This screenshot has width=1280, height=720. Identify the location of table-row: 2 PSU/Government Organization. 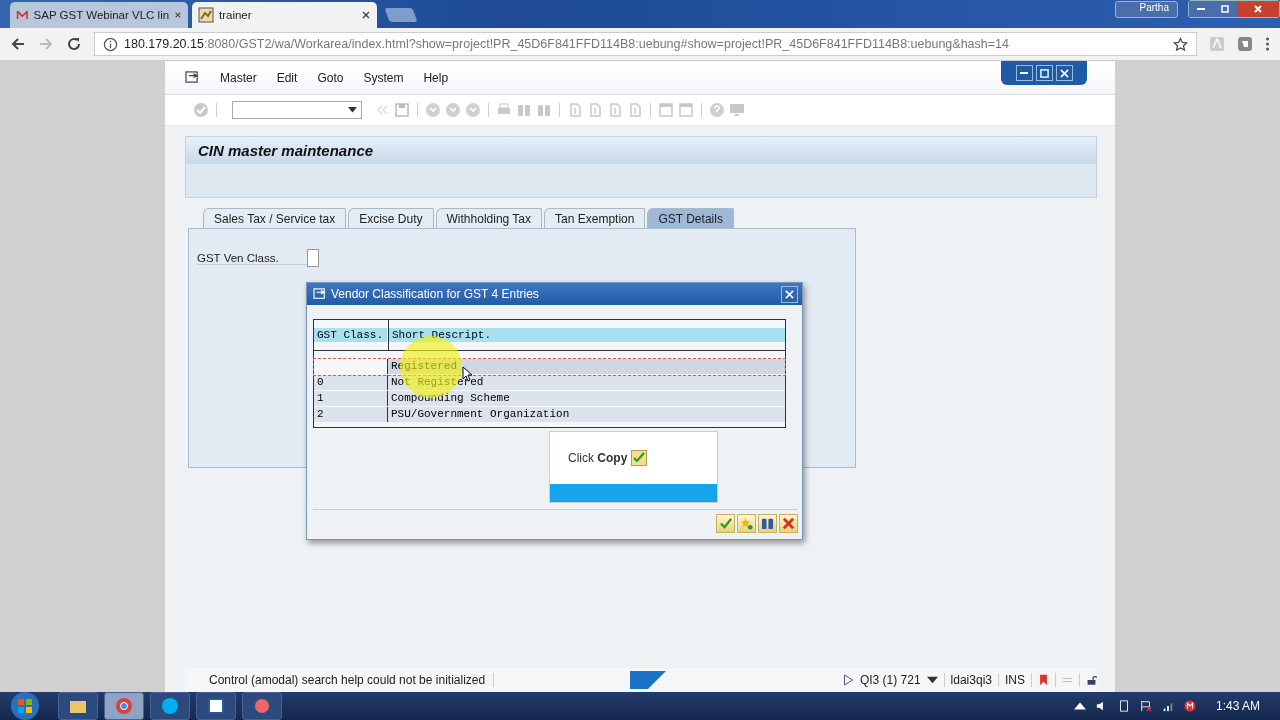
(549, 415).